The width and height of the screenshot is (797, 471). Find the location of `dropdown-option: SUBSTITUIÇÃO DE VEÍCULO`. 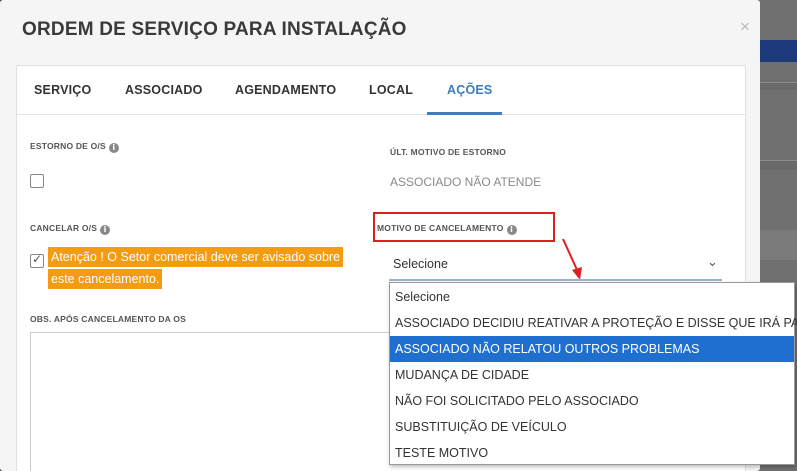

dropdown-option: SUBSTITUIÇÃO DE VEÍCULO is located at coordinates (592, 427).